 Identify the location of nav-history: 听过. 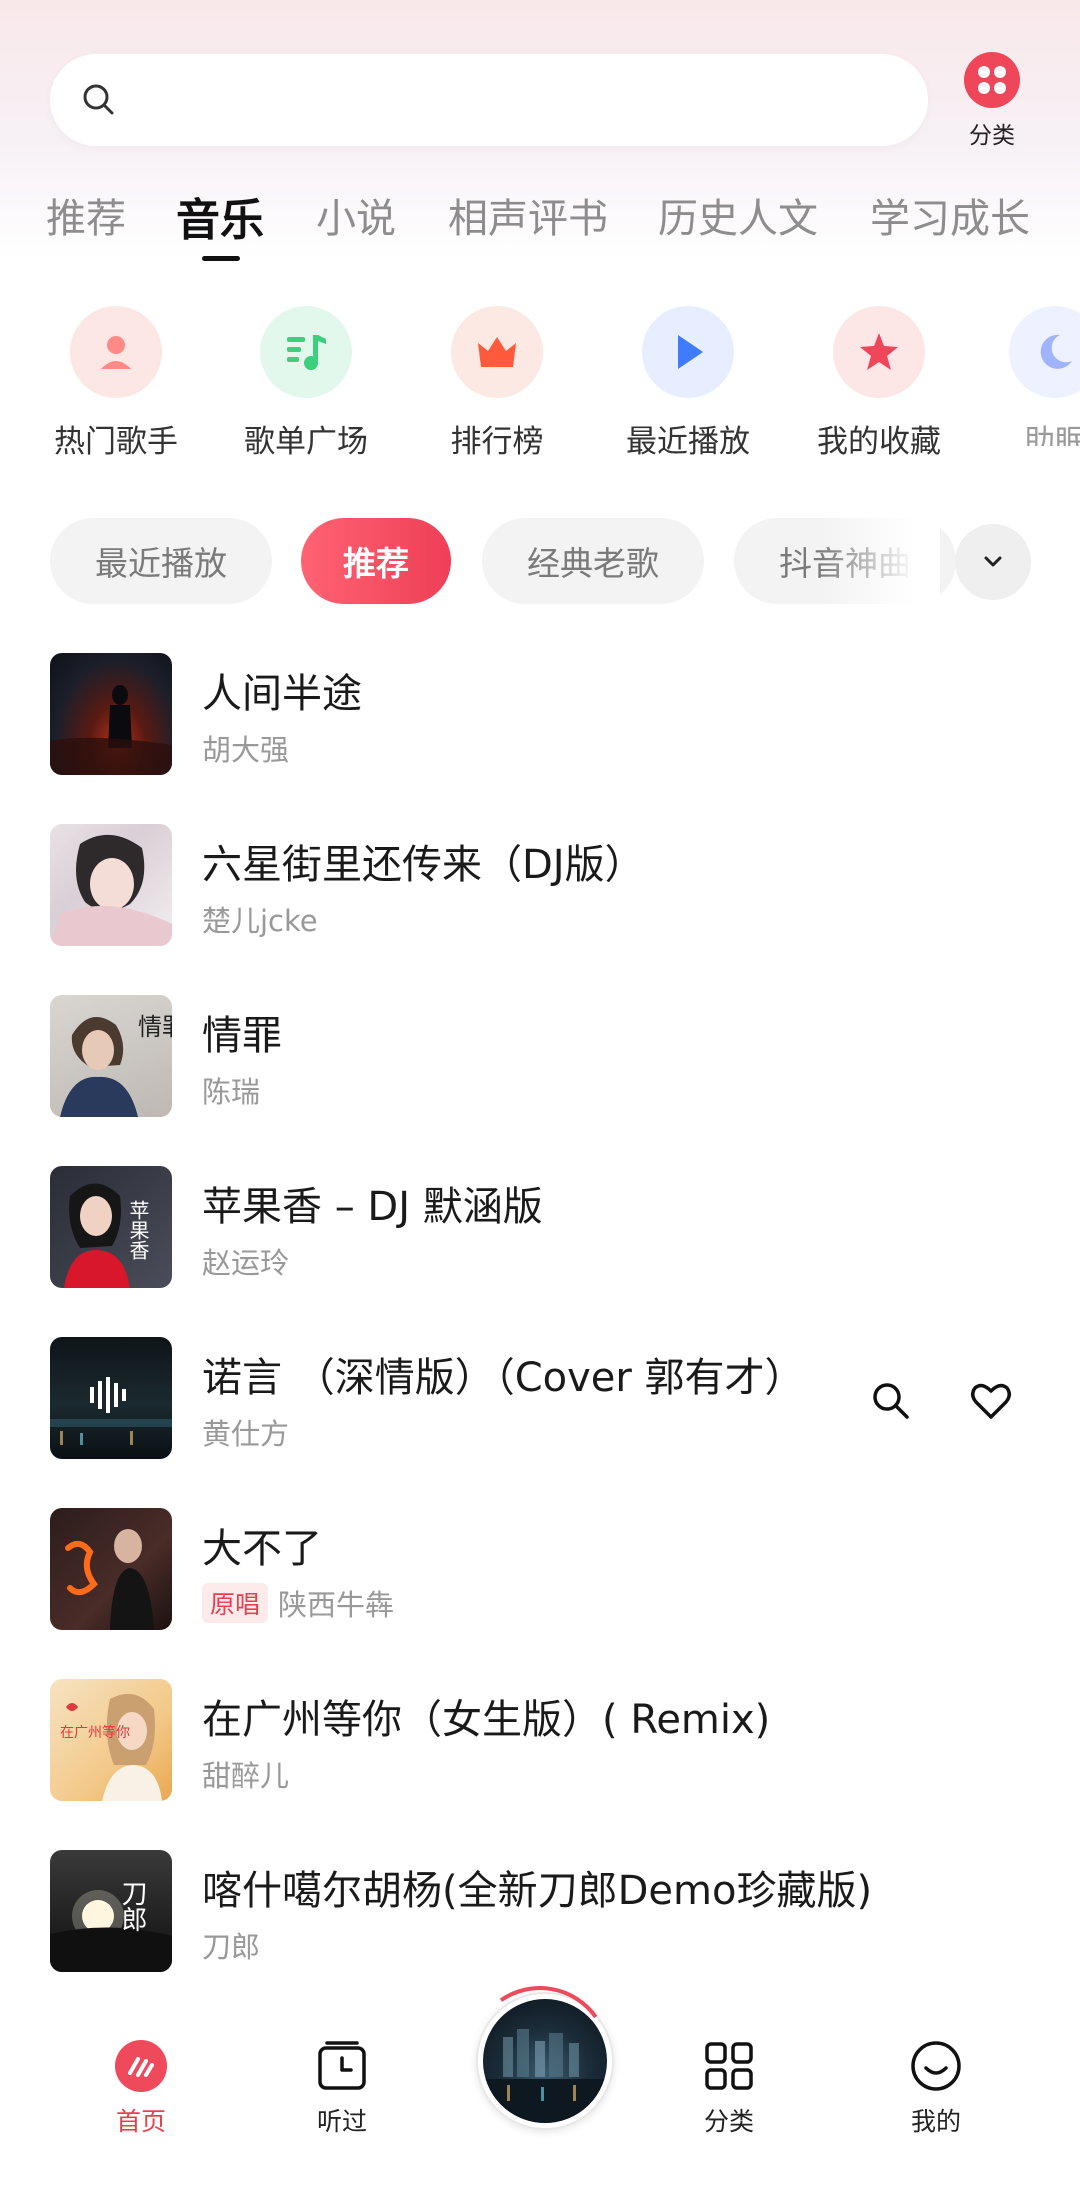
(342, 2088).